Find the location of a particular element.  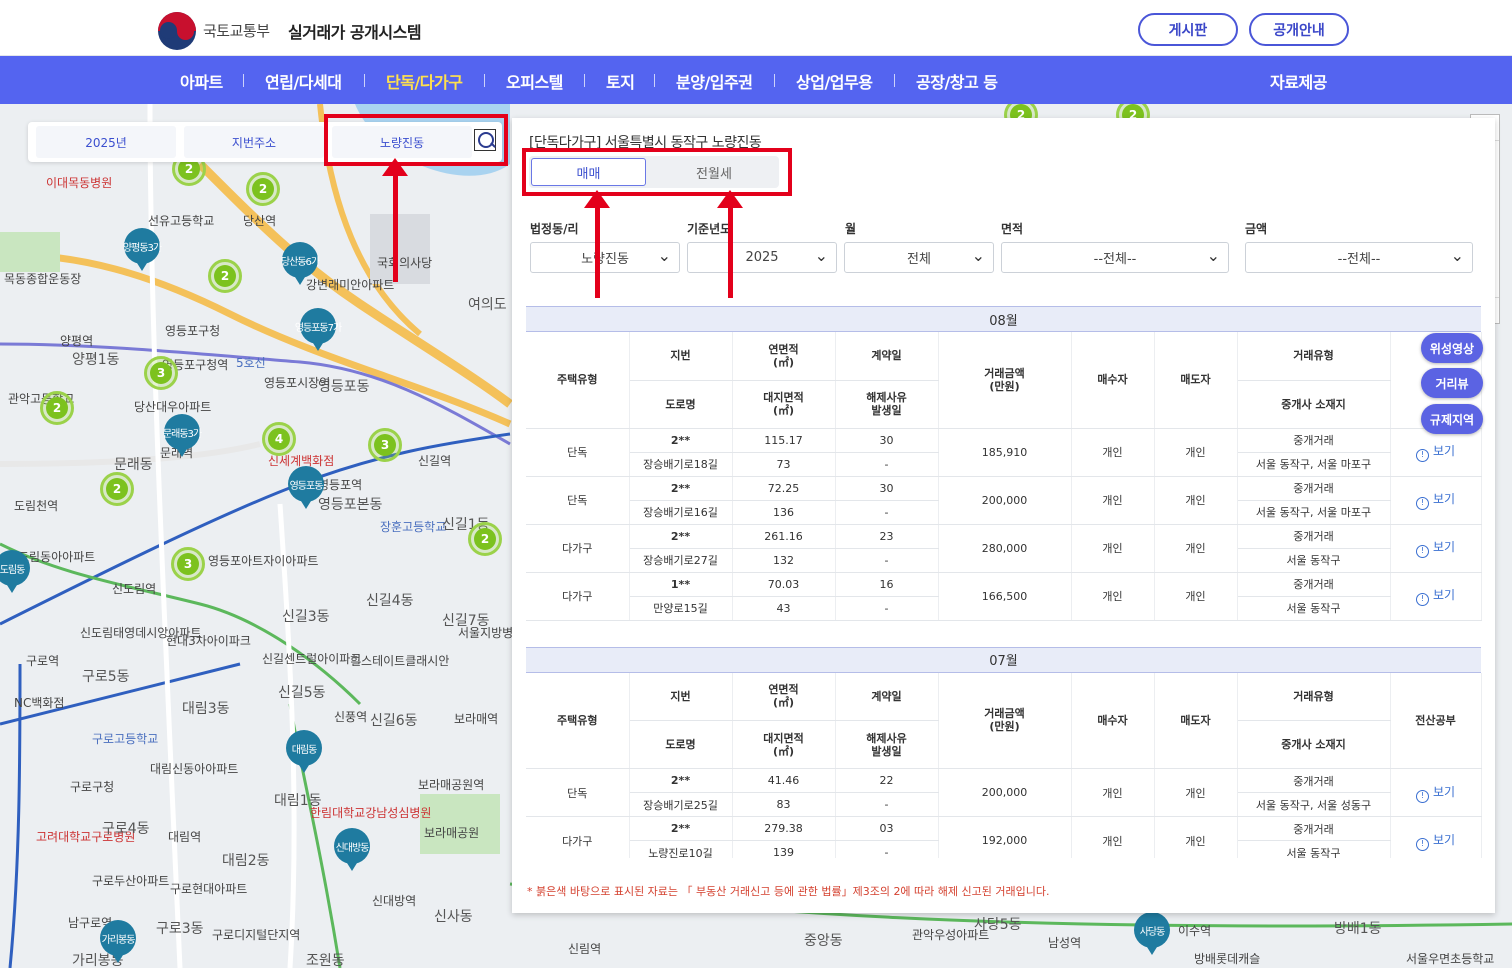

nav-detached: 단독/다가구 is located at coordinates (424, 81).